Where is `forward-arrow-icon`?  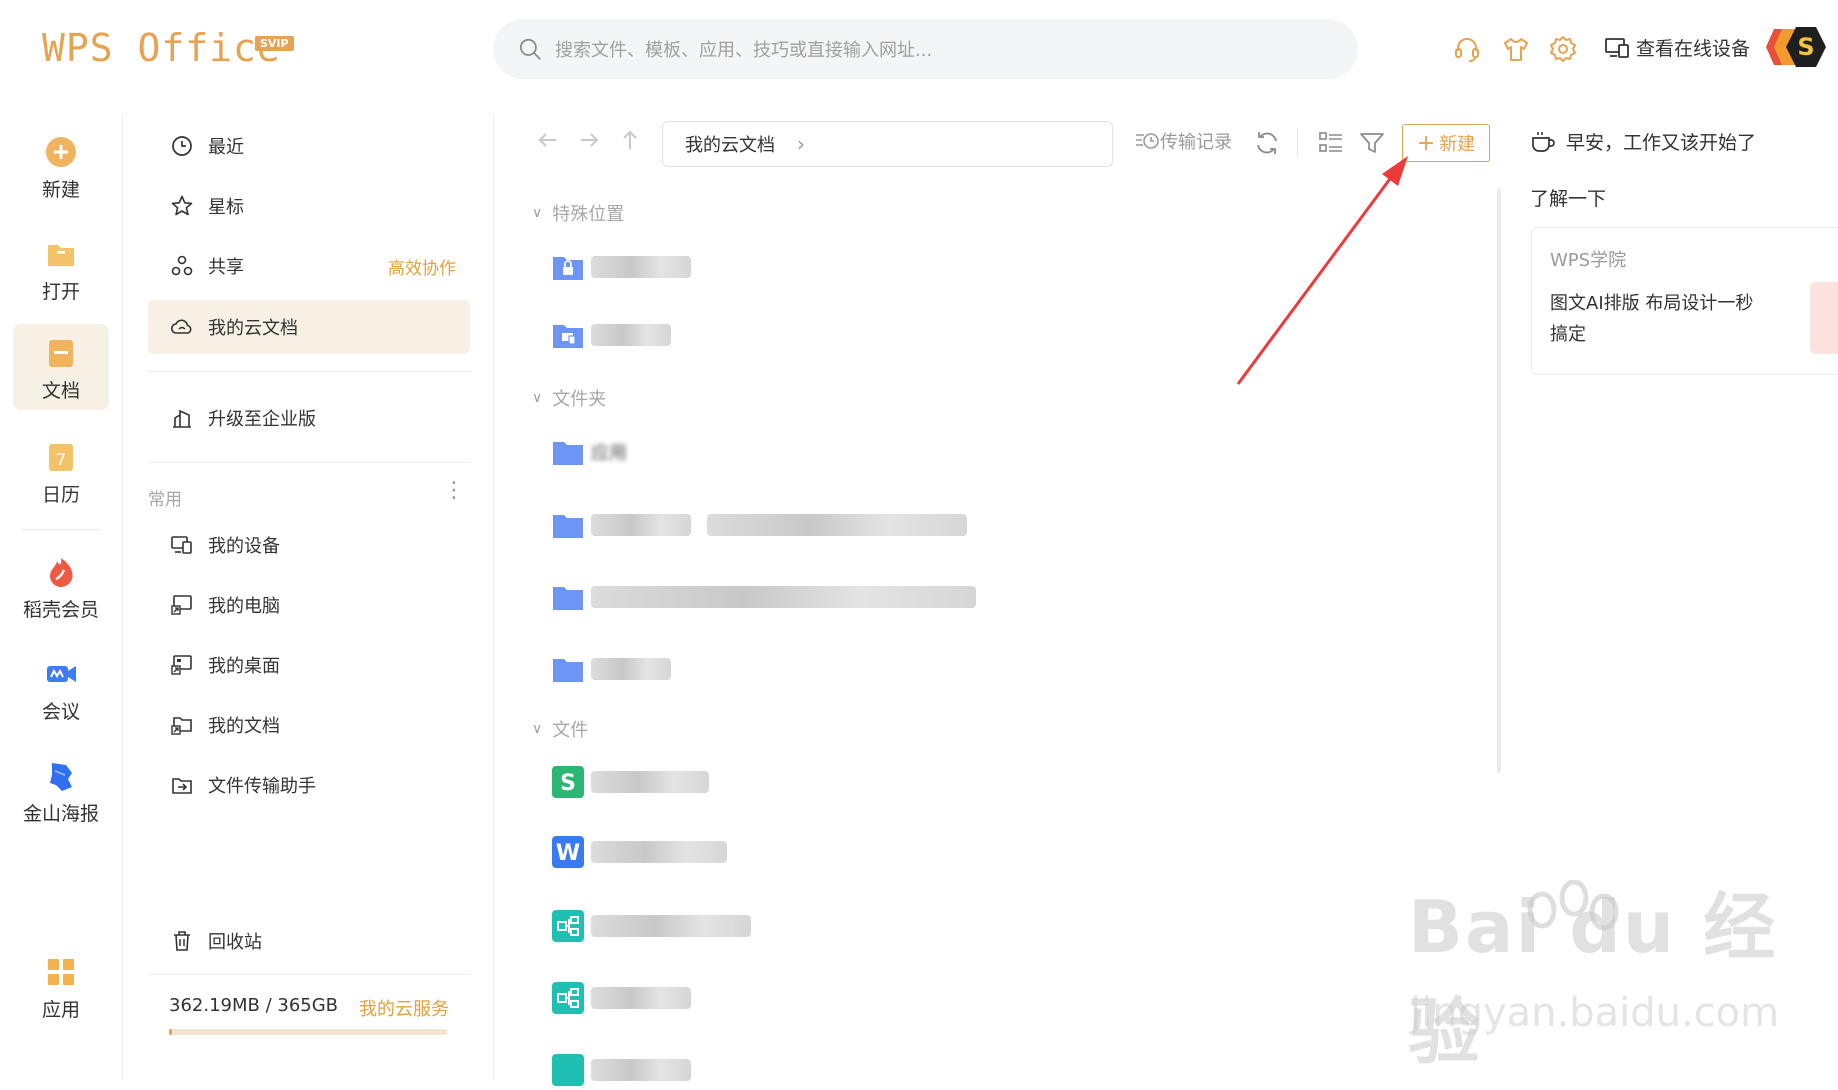
forward-arrow-icon is located at coordinates (589, 140).